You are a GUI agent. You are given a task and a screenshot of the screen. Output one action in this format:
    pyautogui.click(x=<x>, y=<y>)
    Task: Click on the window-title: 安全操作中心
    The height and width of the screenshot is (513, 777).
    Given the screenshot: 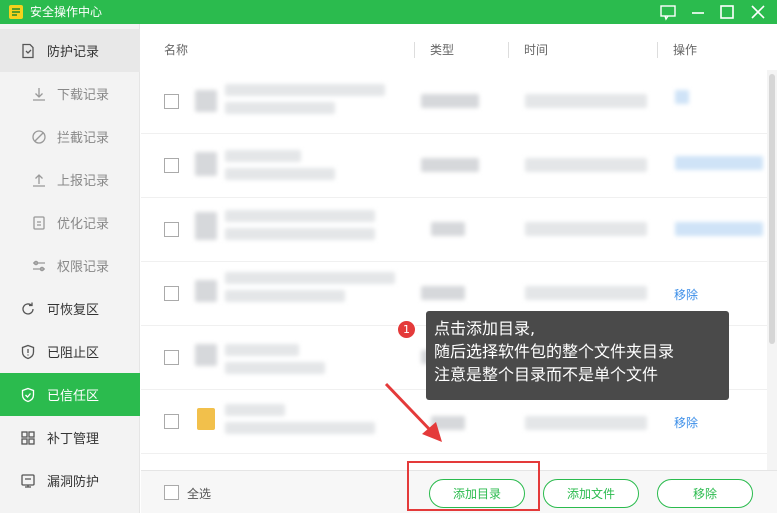 What is the action you would take?
    pyautogui.click(x=66, y=12)
    